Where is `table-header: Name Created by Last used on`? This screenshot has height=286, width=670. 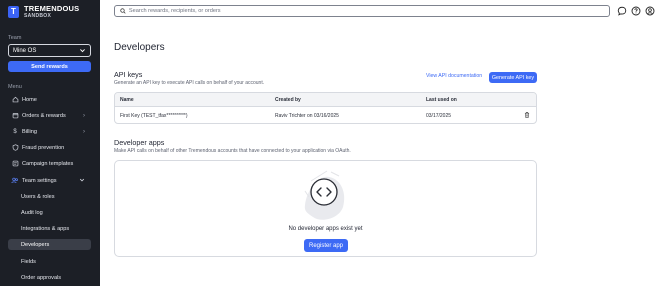 table-header: Name Created by Last used on is located at coordinates (325, 100).